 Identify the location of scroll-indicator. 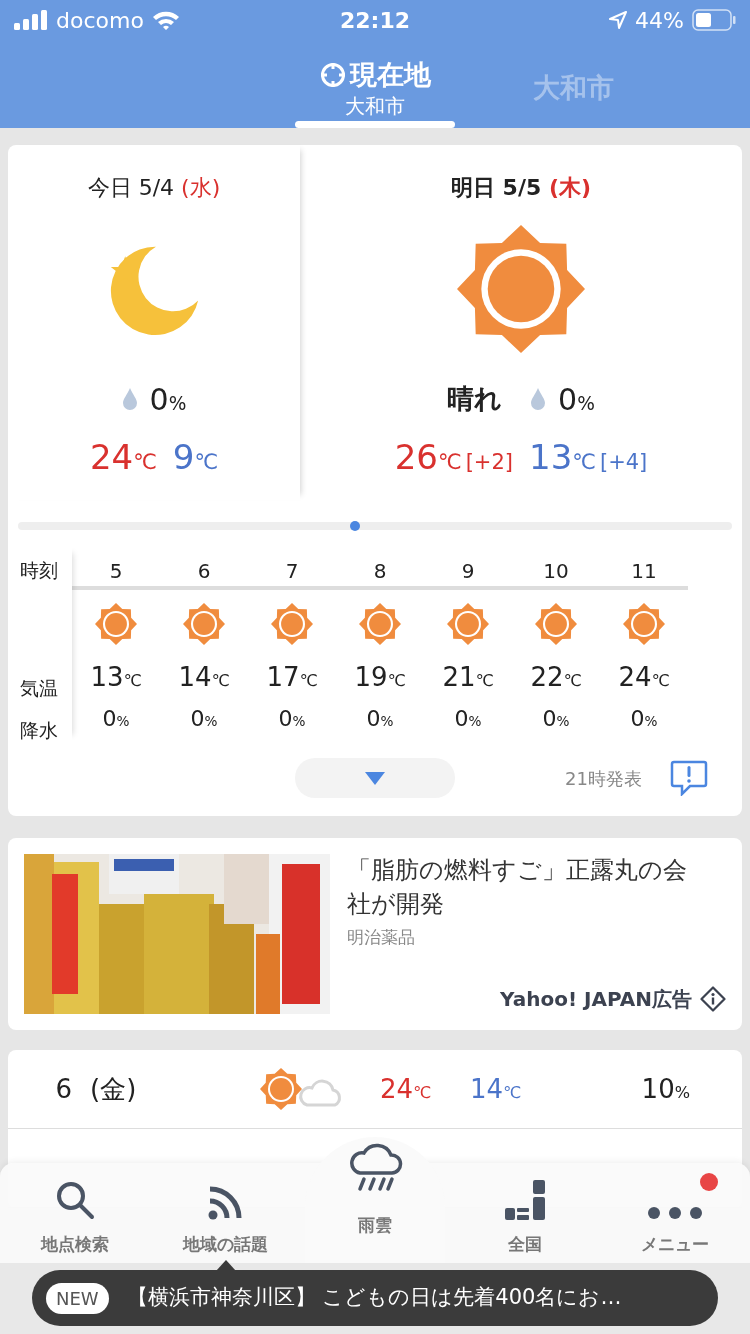
(355, 526).